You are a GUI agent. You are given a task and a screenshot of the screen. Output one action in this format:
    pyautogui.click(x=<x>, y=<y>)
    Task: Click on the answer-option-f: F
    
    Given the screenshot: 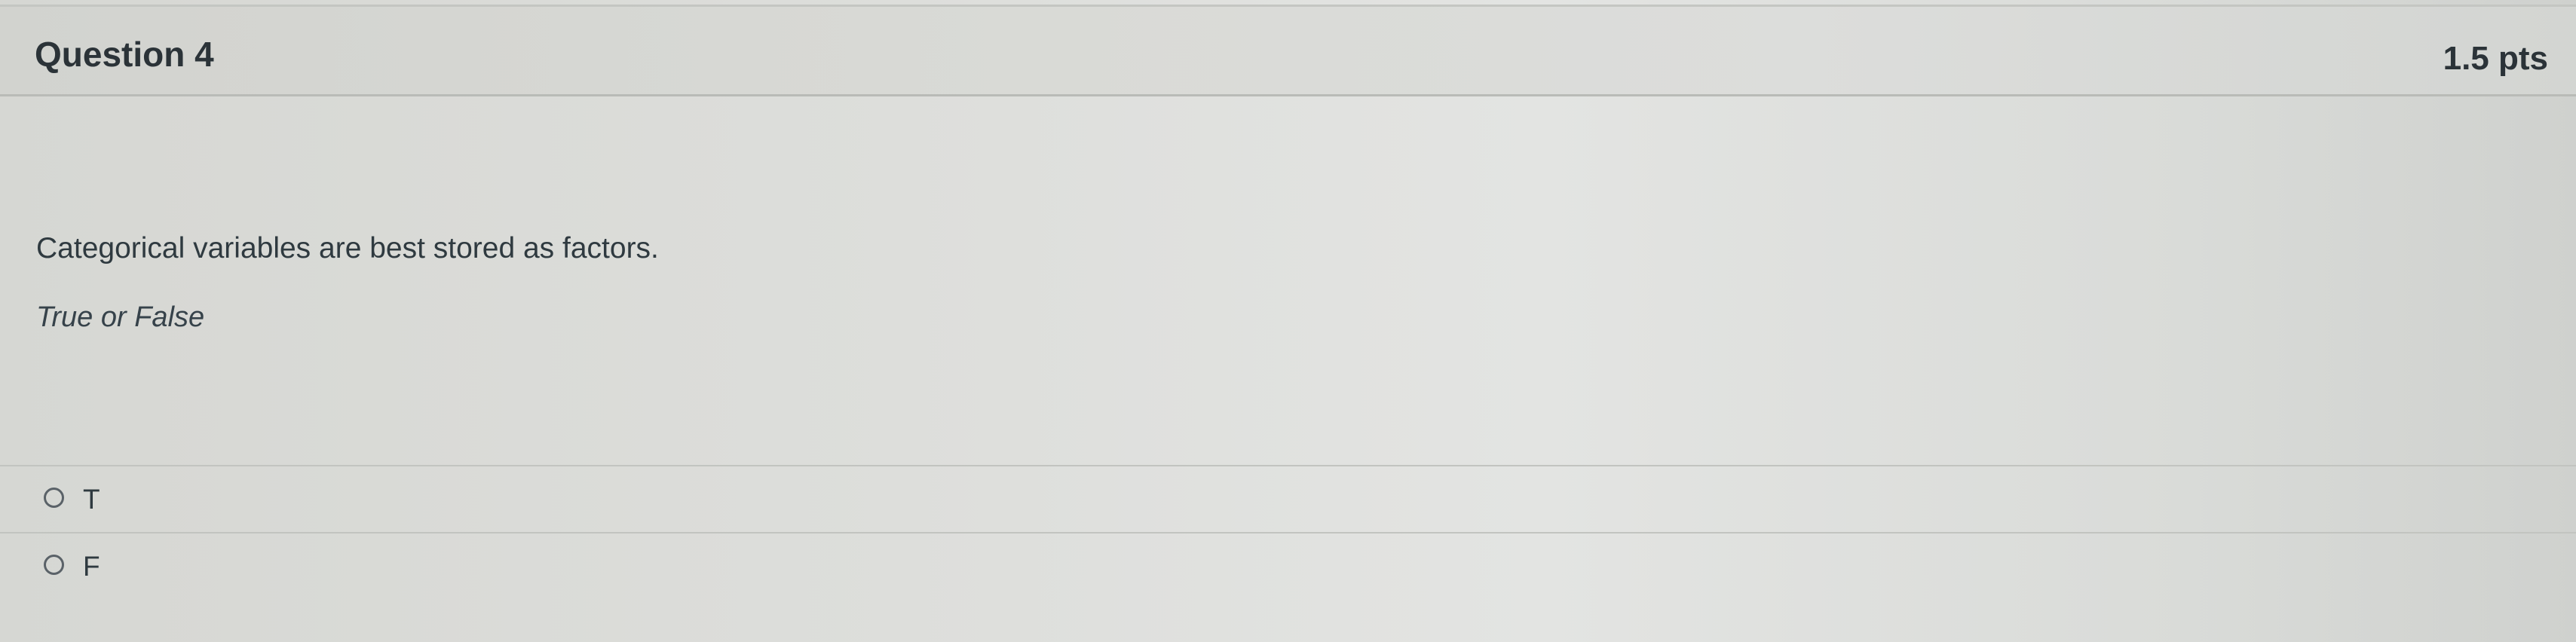 What is the action you would take?
    pyautogui.click(x=1288, y=565)
    